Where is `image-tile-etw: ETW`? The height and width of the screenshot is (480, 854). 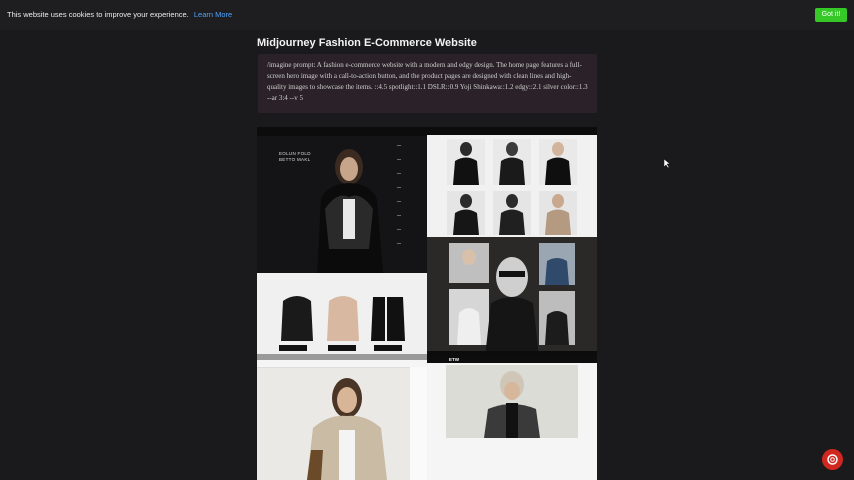
image-tile-etw: ETW is located at coordinates (512, 418).